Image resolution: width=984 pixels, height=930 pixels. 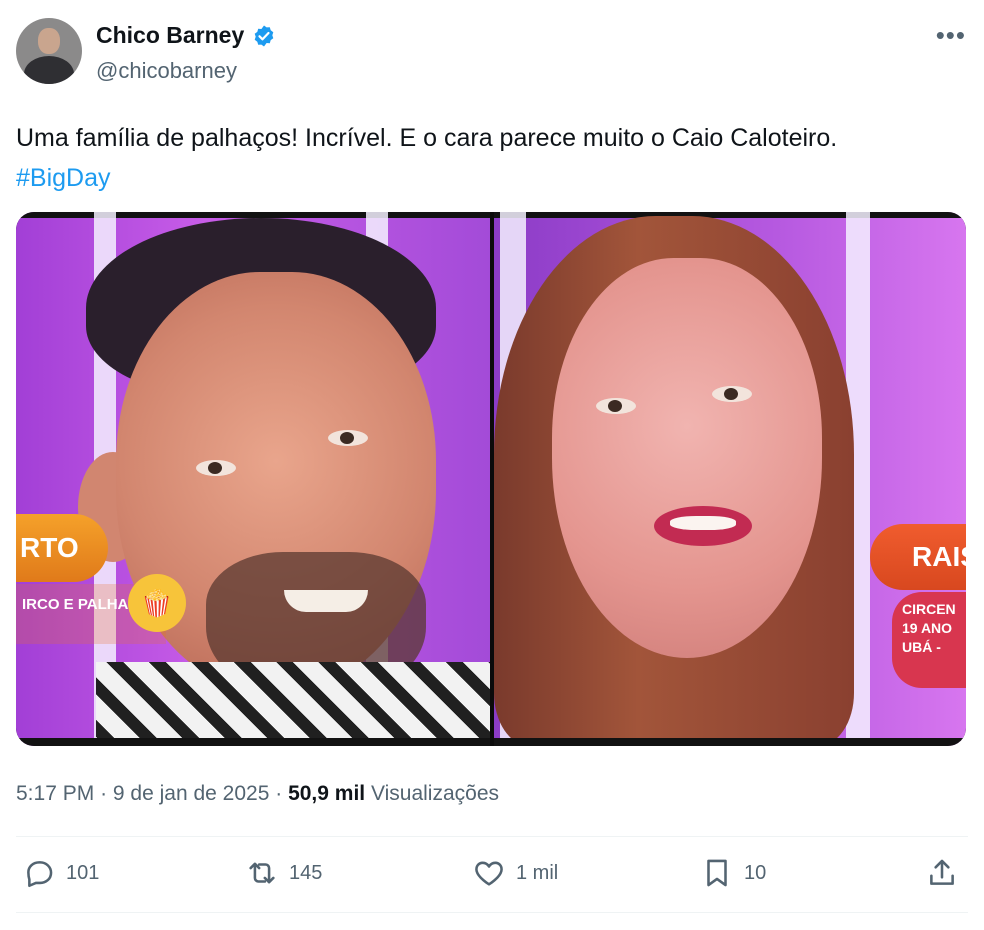 What do you see at coordinates (537, 872) in the screenshot?
I see `like-count: 1 mil` at bounding box center [537, 872].